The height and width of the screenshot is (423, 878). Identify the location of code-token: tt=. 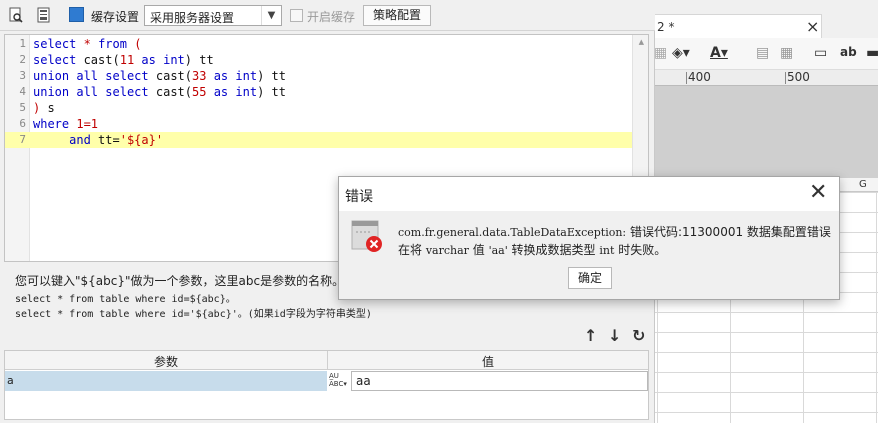
(105, 140).